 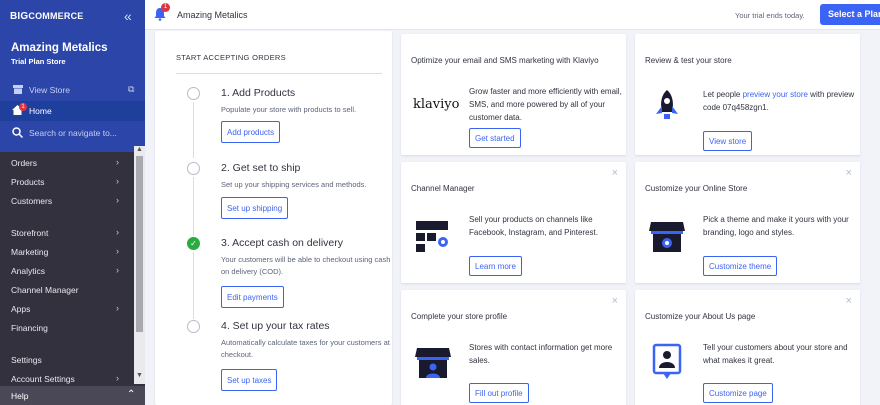 I want to click on storefront-icon, so click(x=18, y=89).